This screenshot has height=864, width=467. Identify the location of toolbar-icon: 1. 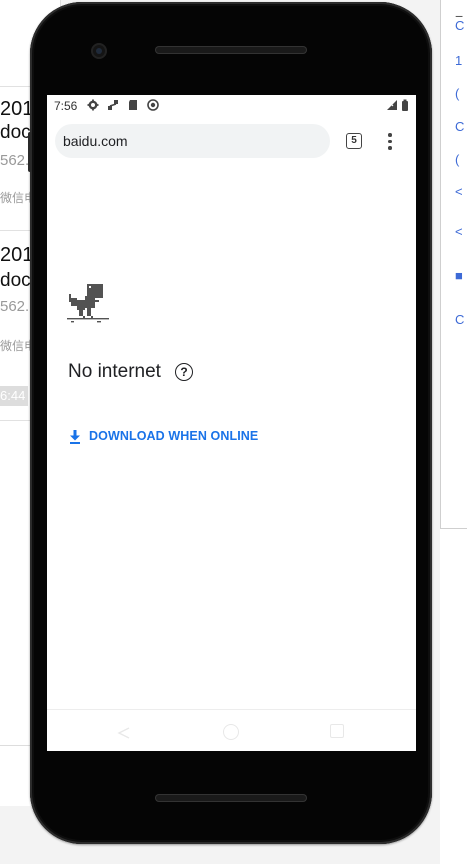
(461, 60).